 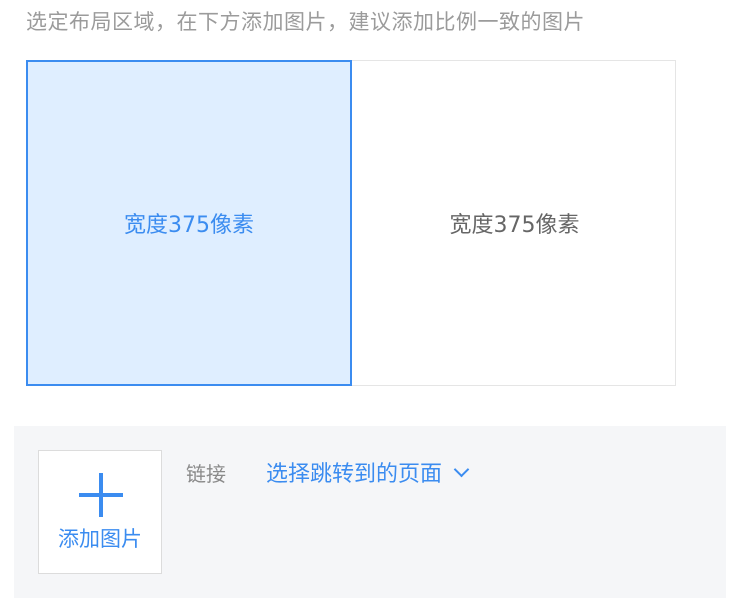 What do you see at coordinates (206, 474) in the screenshot?
I see `link-label: 链接` at bounding box center [206, 474].